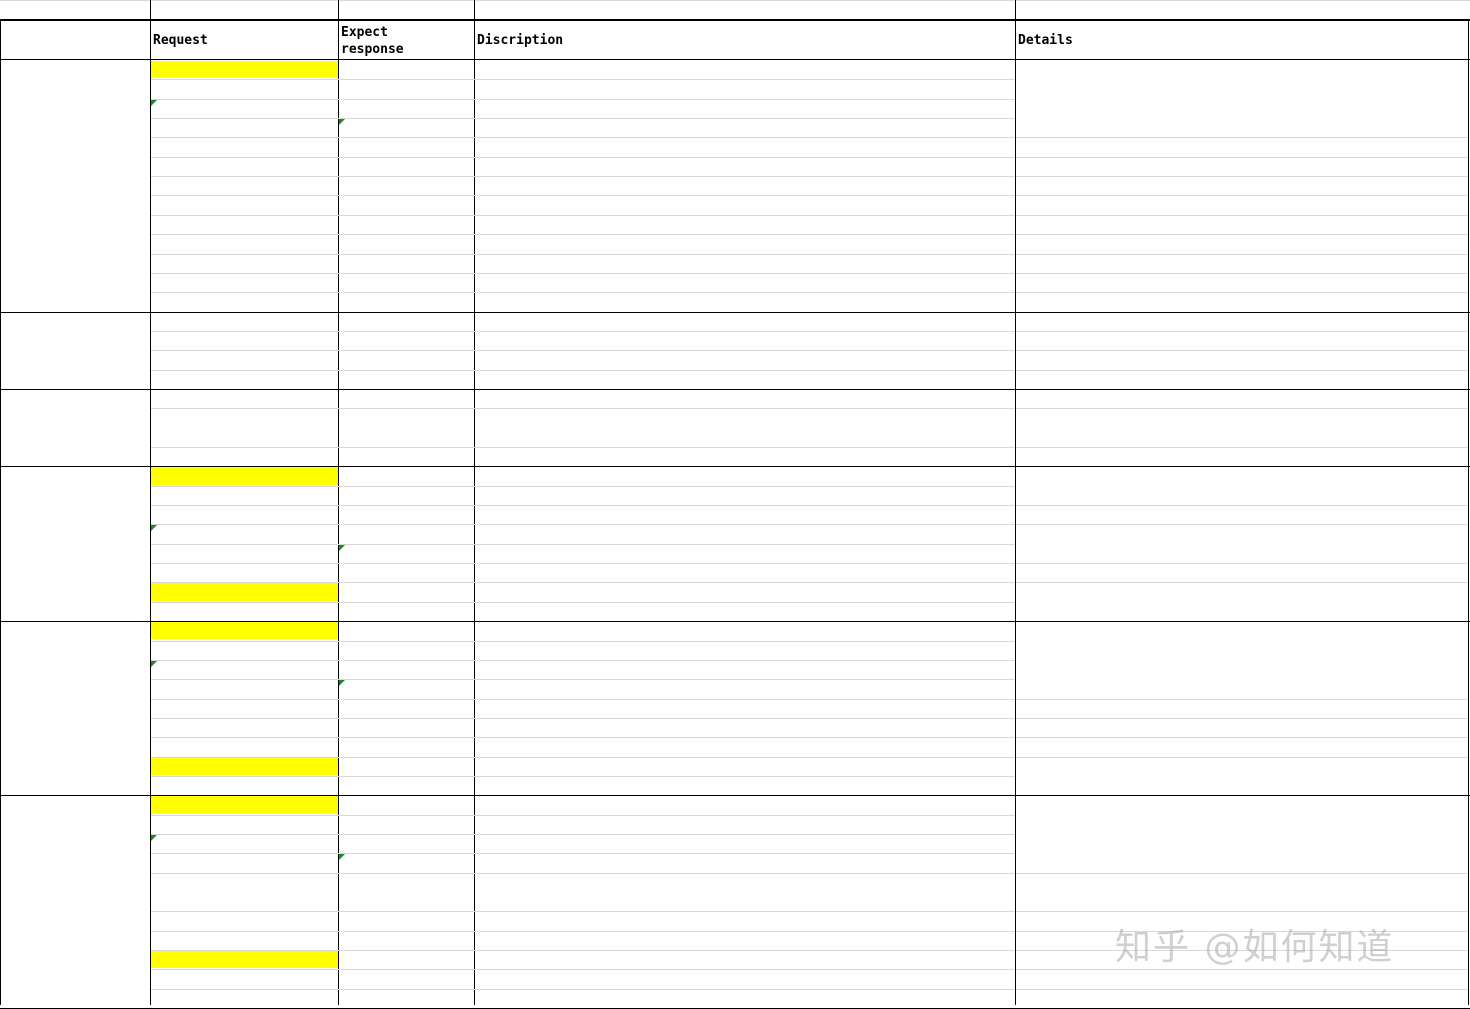 The height and width of the screenshot is (1009, 1470). What do you see at coordinates (520, 40) in the screenshot?
I see `header-description: Discription` at bounding box center [520, 40].